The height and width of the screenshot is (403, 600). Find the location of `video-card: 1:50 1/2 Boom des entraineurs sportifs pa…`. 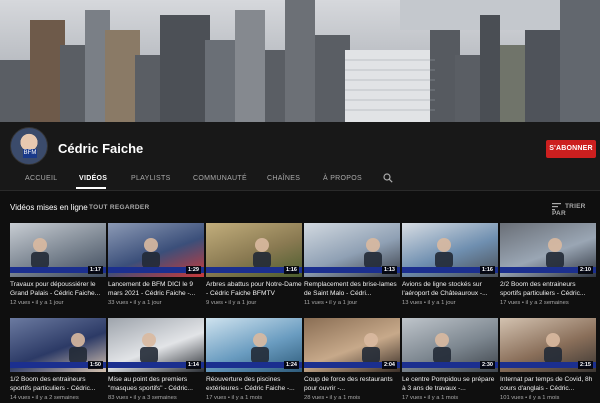

video-card: 1:50 1/2 Boom des entraineurs sportifs pa… is located at coordinates (58, 359).